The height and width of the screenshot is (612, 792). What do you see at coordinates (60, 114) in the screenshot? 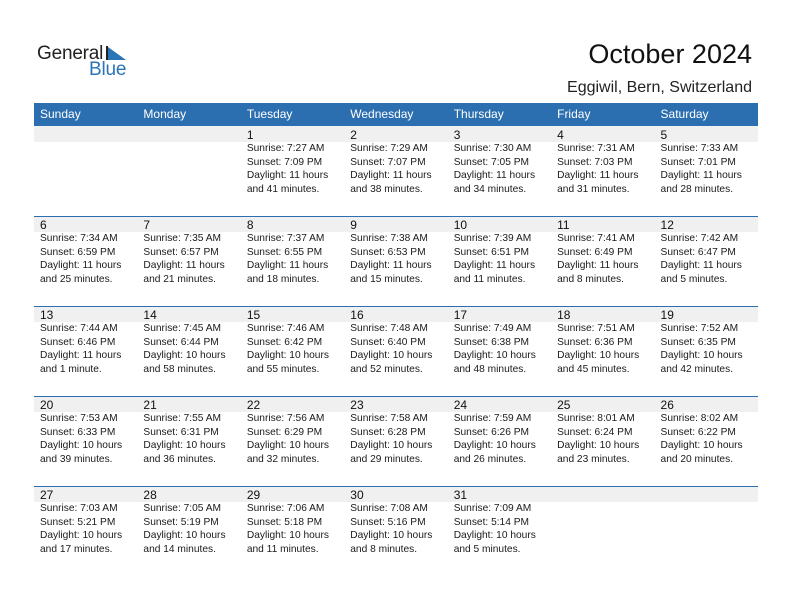
I see `weekday-header-sunday: Sunday` at bounding box center [60, 114].